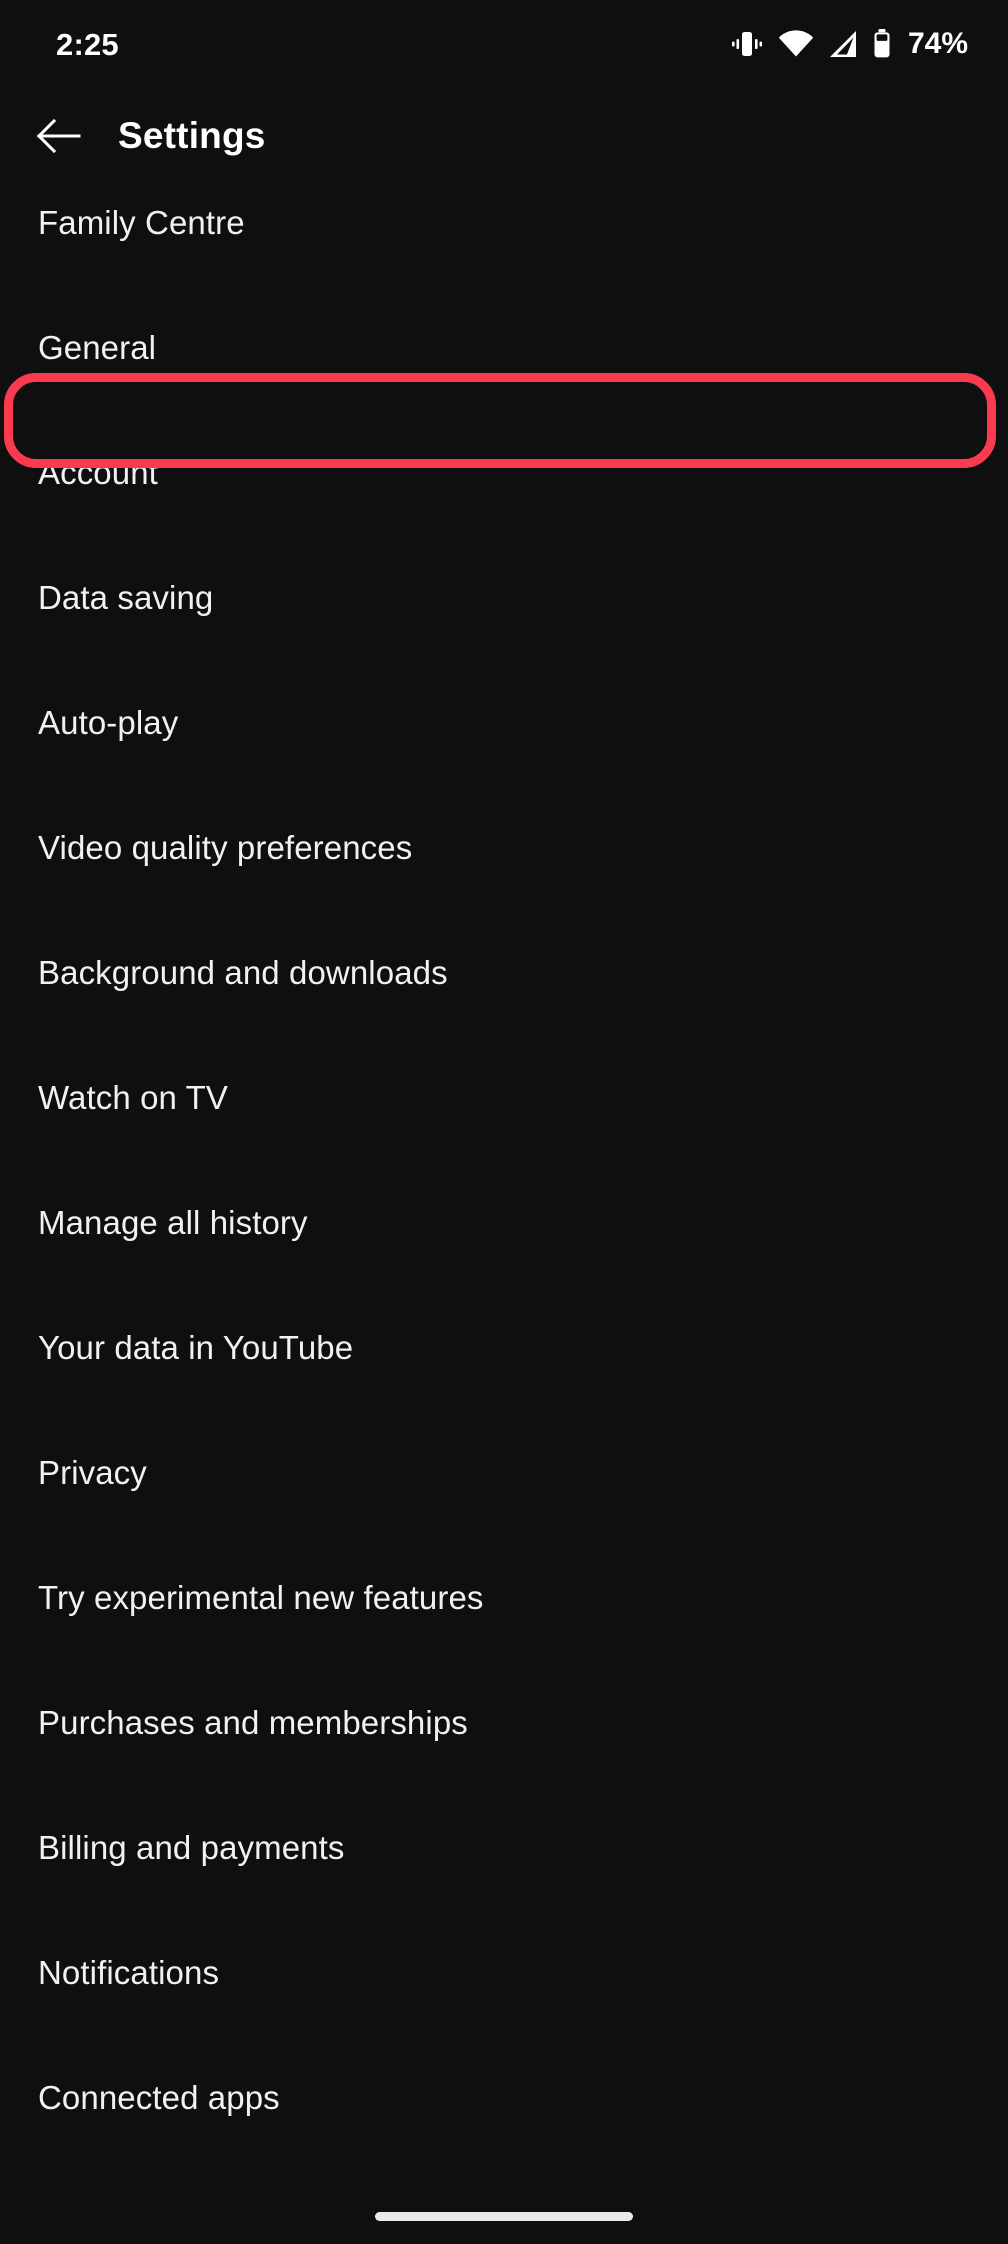 This screenshot has width=1008, height=2244. What do you see at coordinates (129, 1972) in the screenshot?
I see `settings-item-label: Notifications` at bounding box center [129, 1972].